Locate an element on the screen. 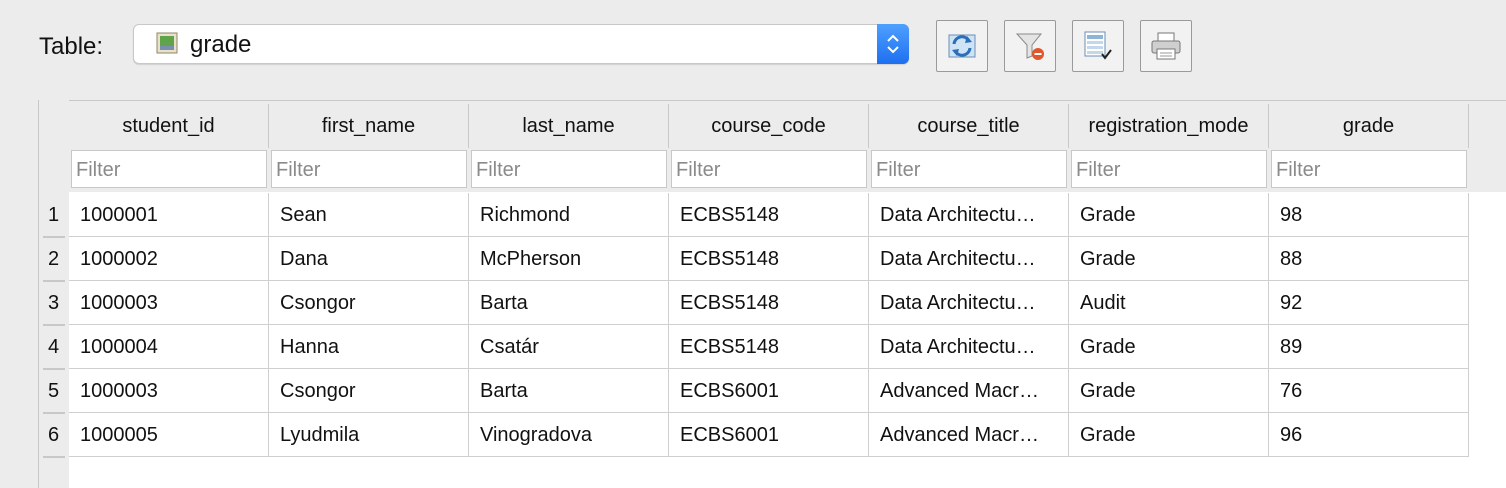 Image resolution: width=1506 pixels, height=488 pixels. filter-input-course-title: Filter is located at coordinates (969, 169).